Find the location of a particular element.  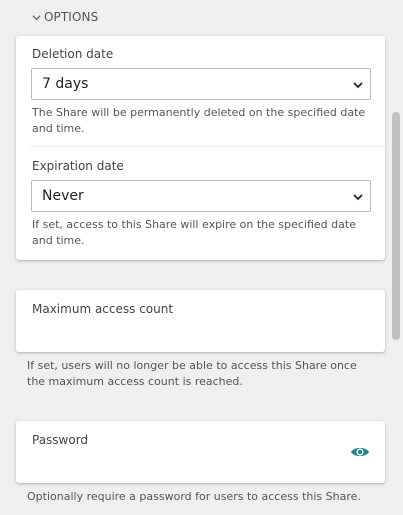

deletion-date-label: Deletion date is located at coordinates (73, 54).